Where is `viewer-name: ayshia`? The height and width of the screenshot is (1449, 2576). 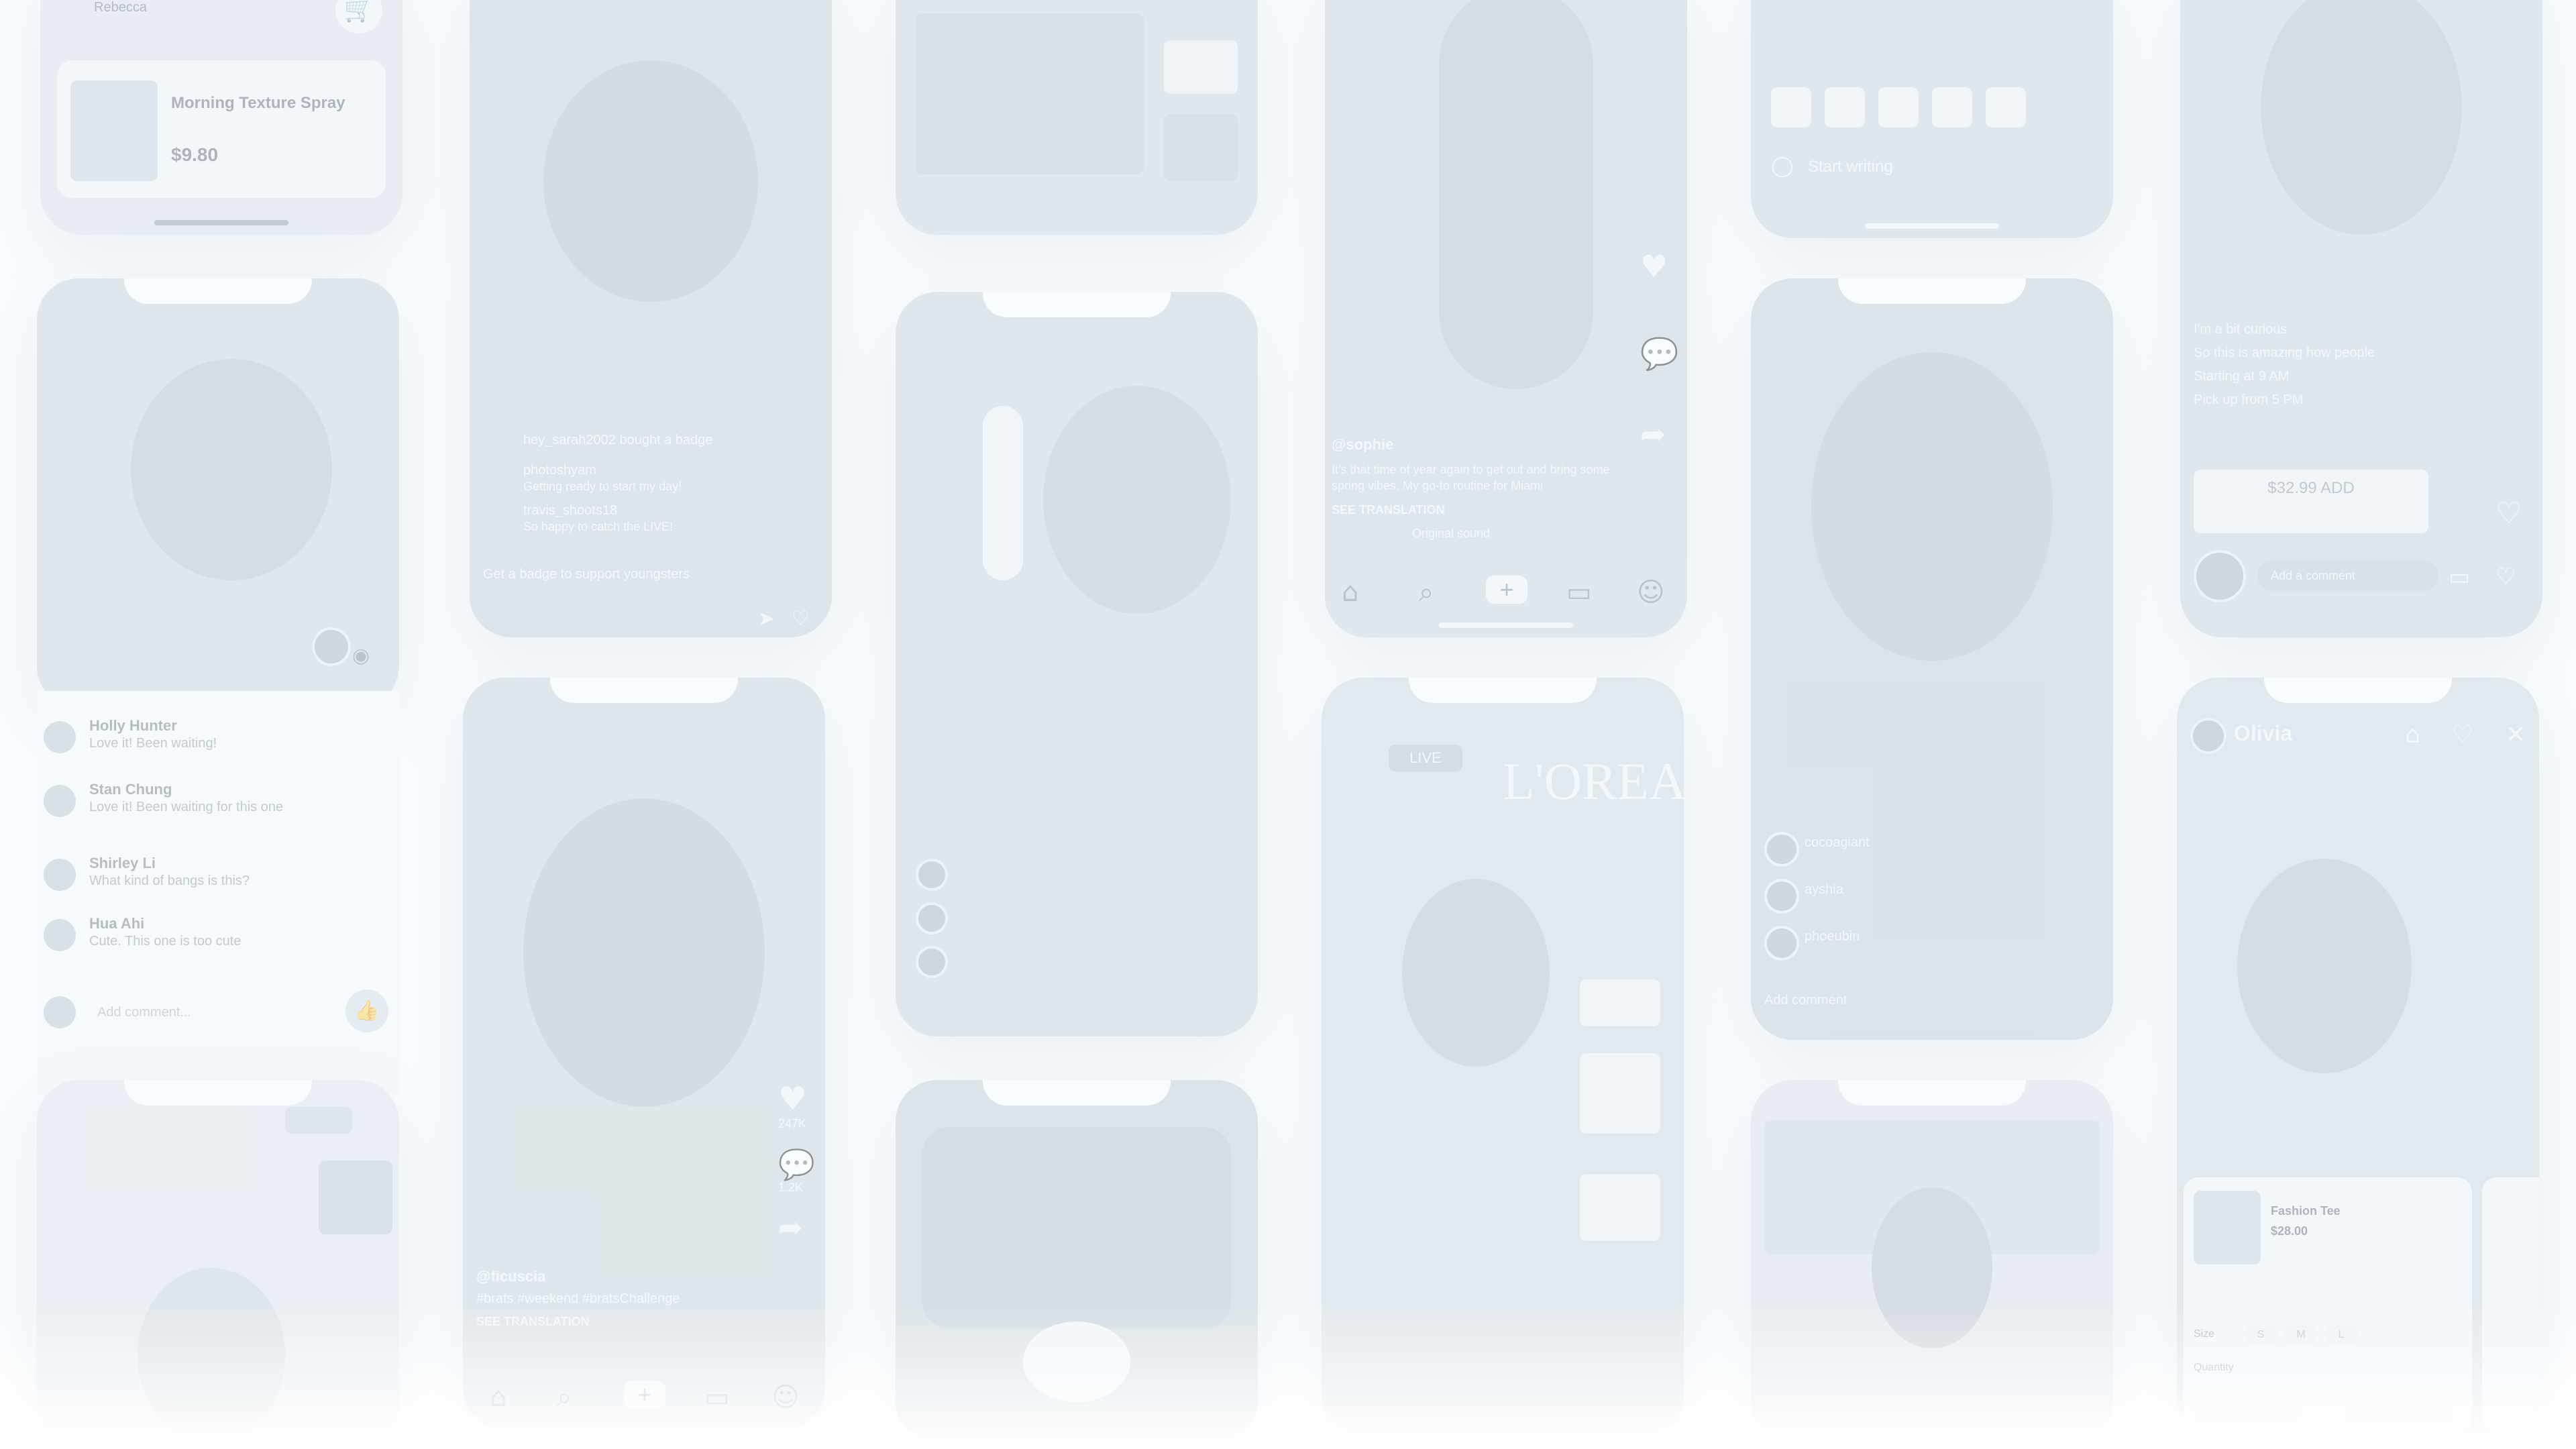
viewer-name: ayshia is located at coordinates (1824, 889).